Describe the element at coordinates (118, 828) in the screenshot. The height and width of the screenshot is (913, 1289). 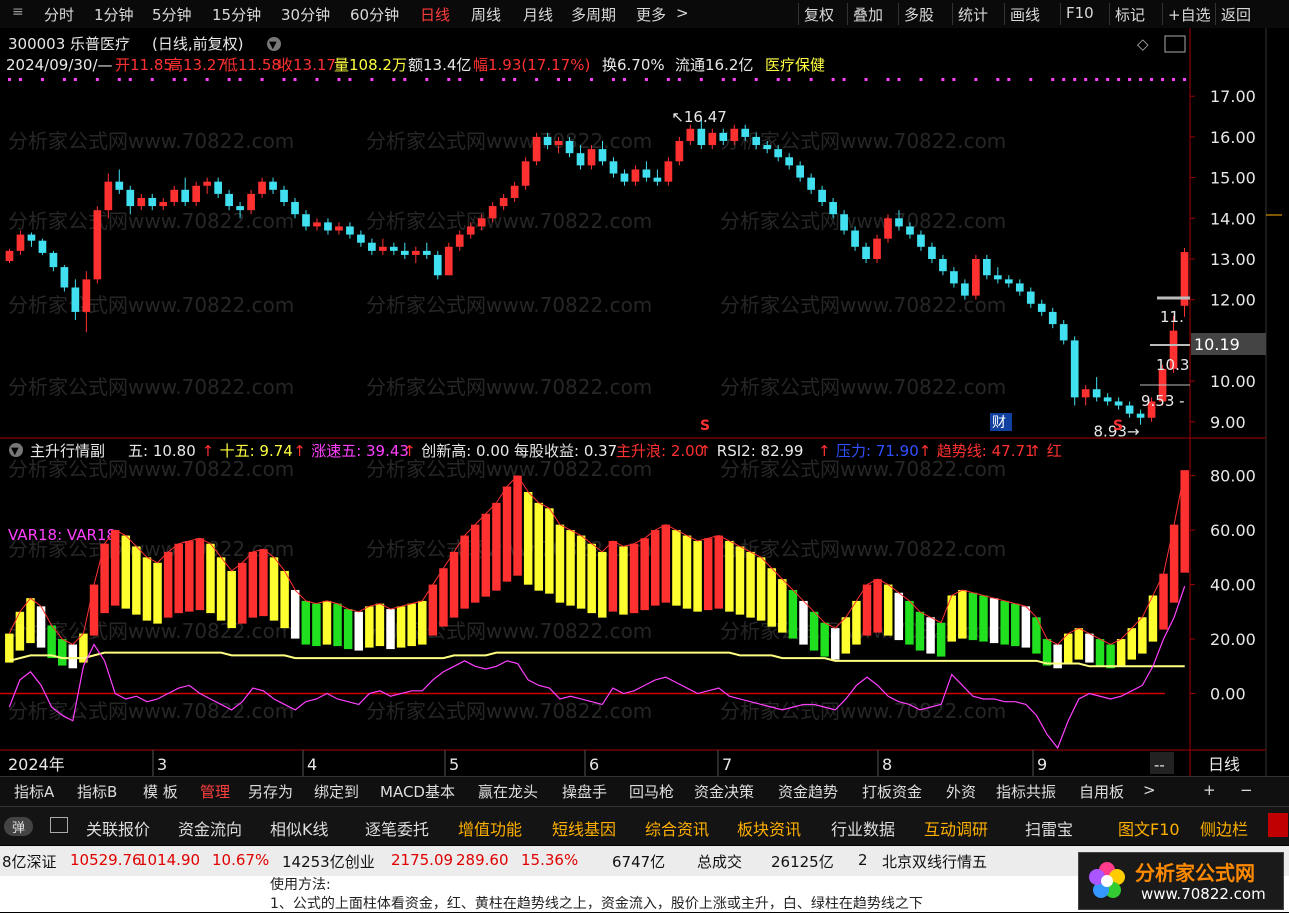
I see `function-button-0: 关联报价` at that location.